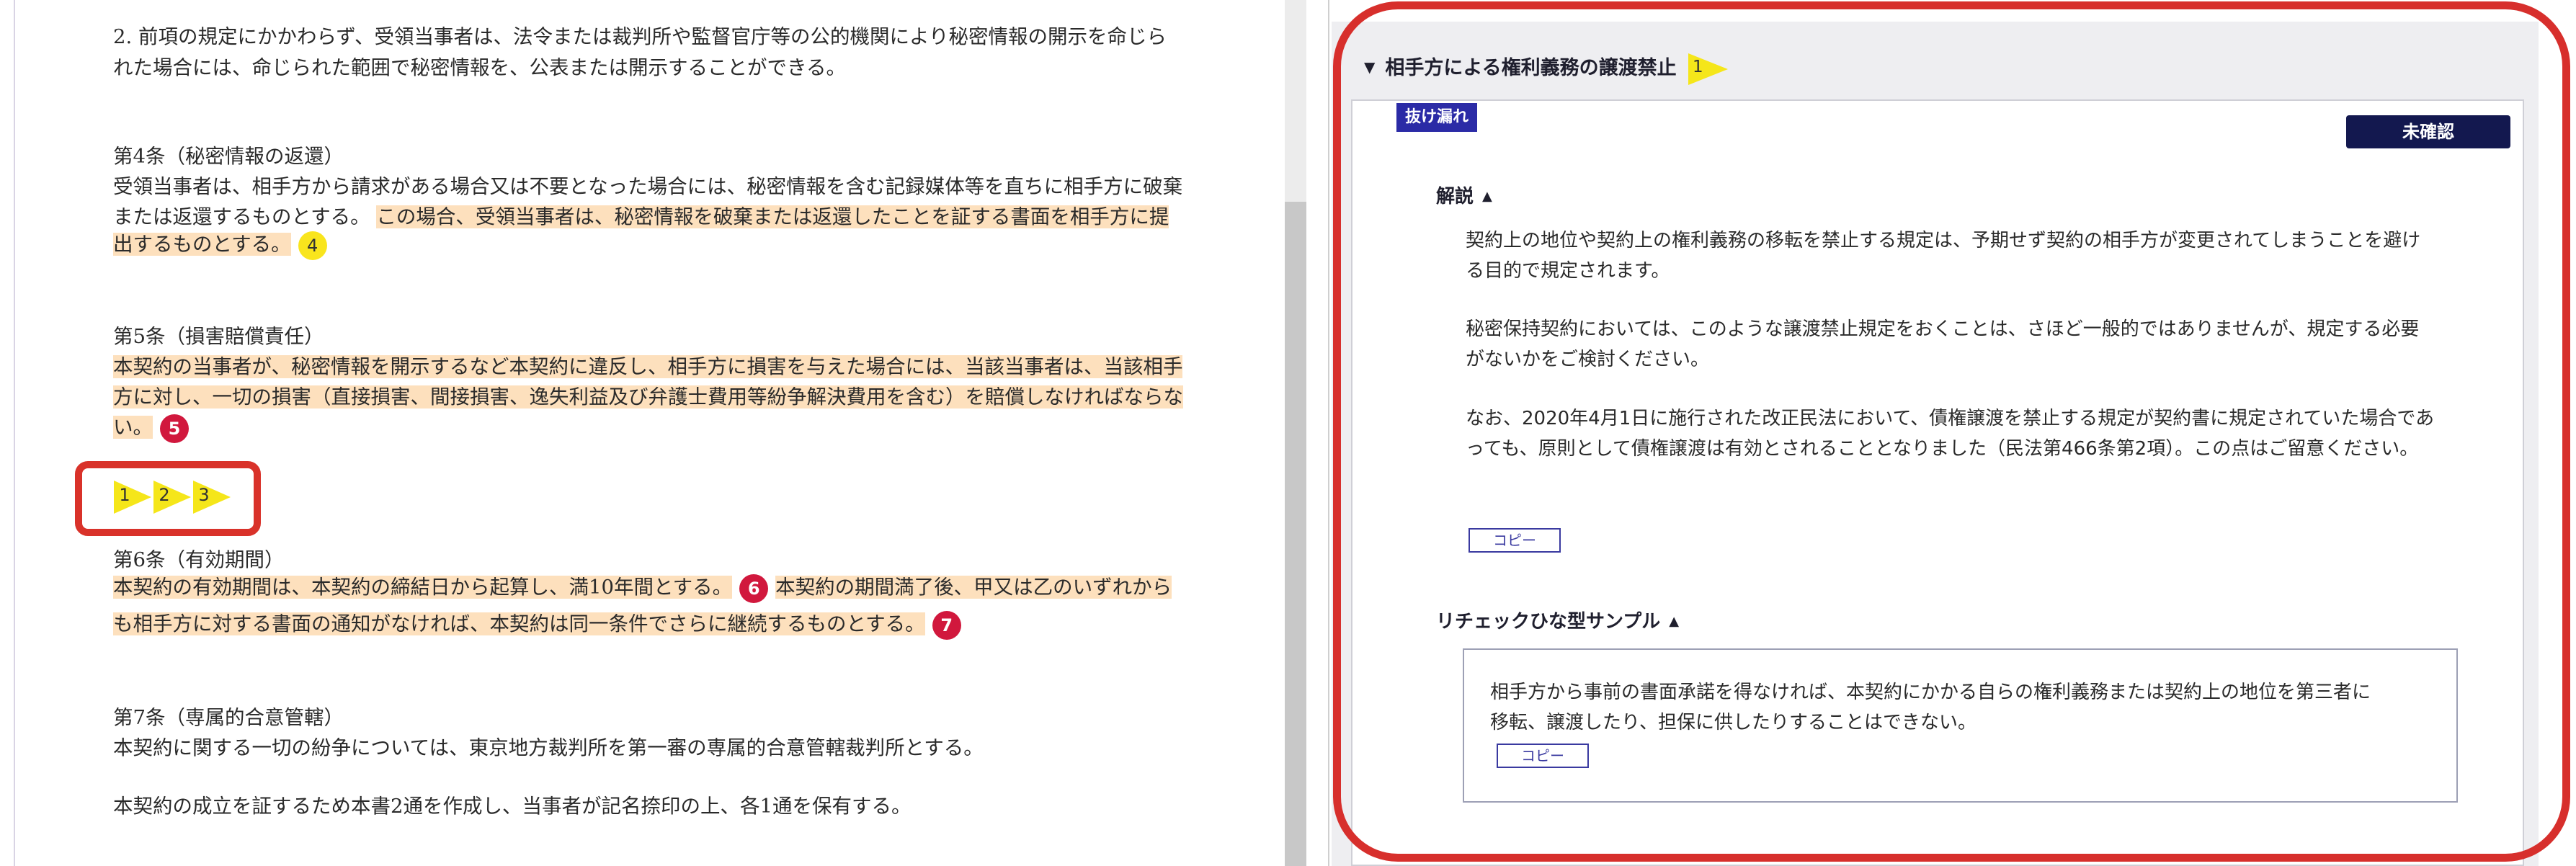 Image resolution: width=2576 pixels, height=866 pixels. I want to click on marker-7: 7, so click(946, 625).